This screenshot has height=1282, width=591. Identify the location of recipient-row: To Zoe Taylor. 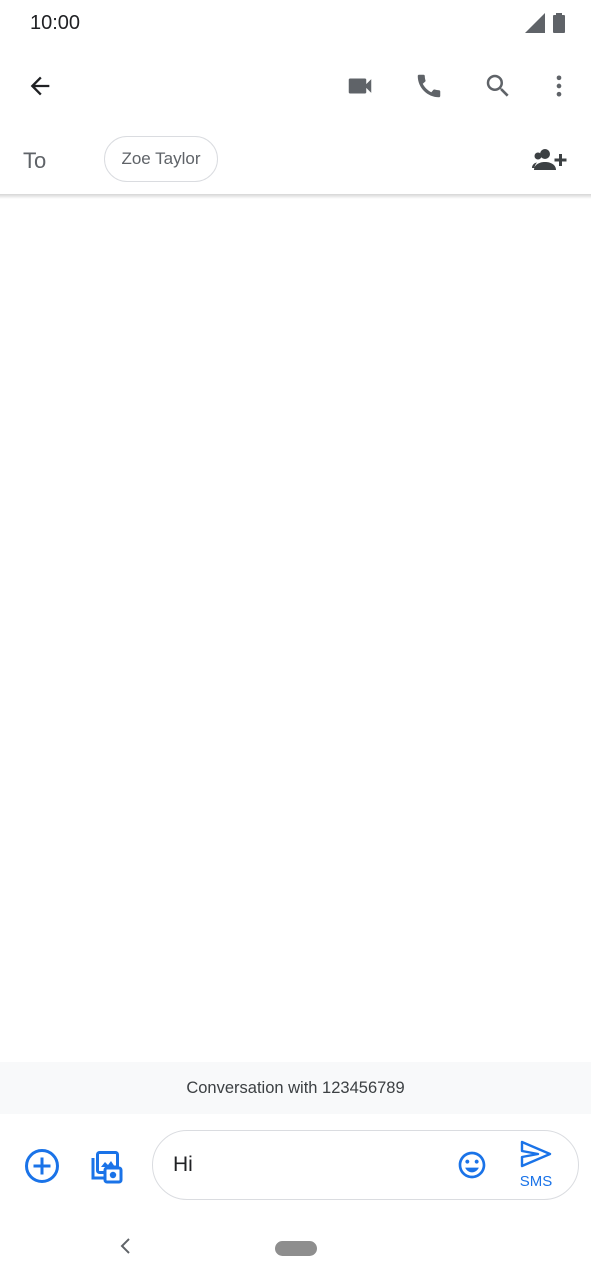
(295, 161).